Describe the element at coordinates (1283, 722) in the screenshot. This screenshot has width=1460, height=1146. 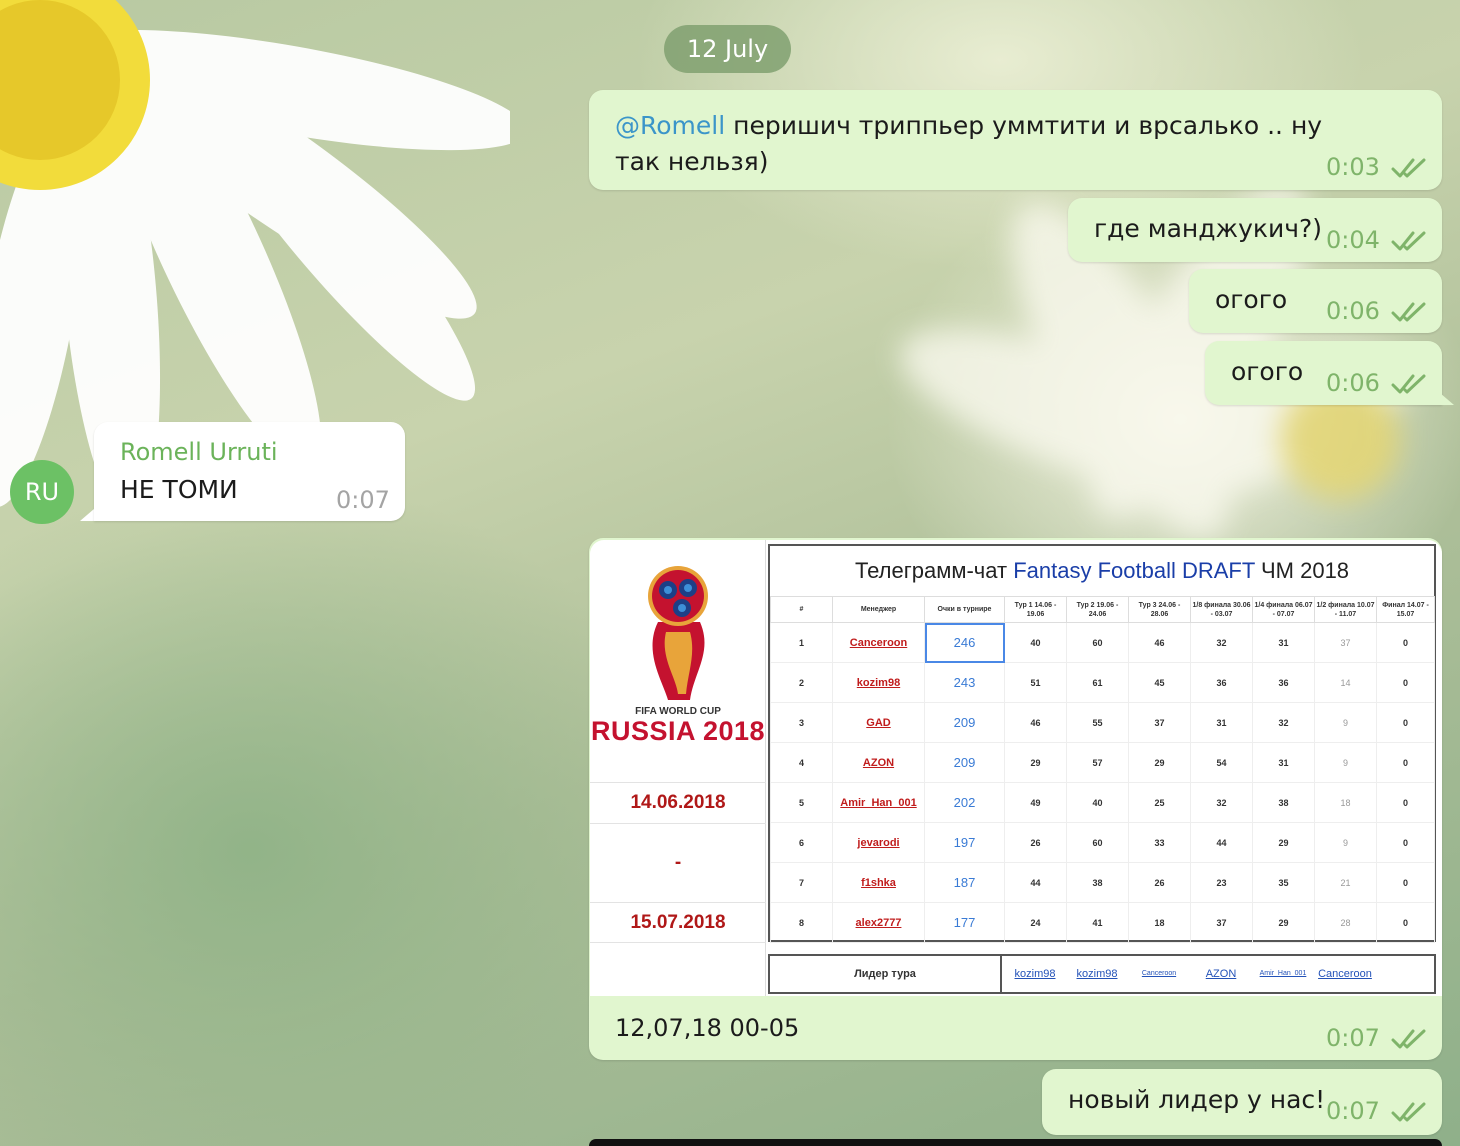
I see `table-cell: 32` at that location.